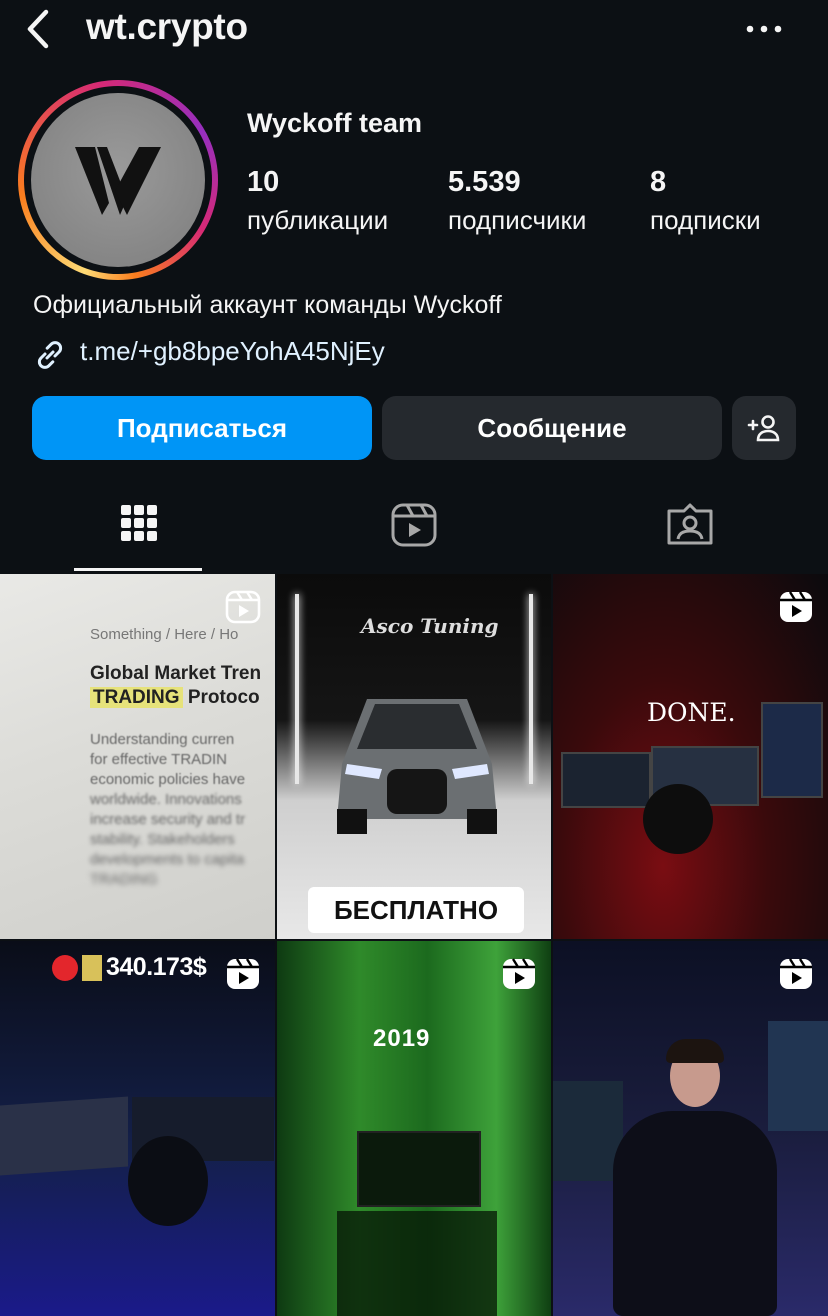 The height and width of the screenshot is (1316, 828). I want to click on post-1-body-line: increase security and tr, so click(168, 819).